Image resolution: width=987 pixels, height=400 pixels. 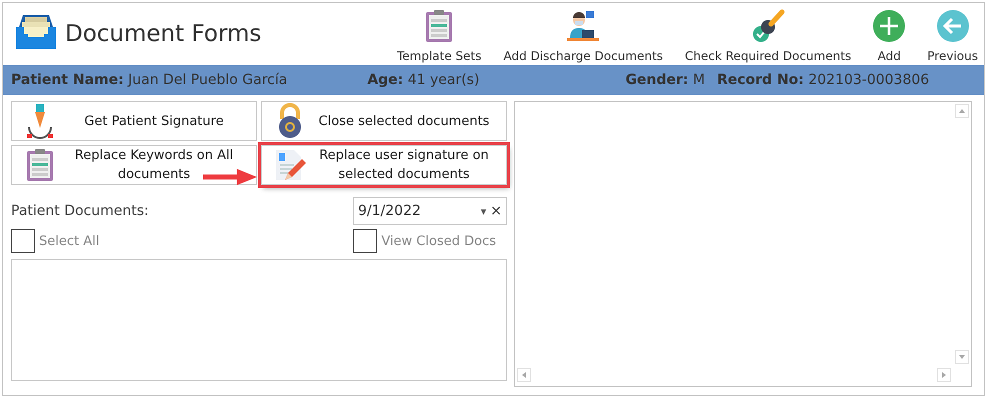 I want to click on pen-nib-icon, so click(x=40, y=121).